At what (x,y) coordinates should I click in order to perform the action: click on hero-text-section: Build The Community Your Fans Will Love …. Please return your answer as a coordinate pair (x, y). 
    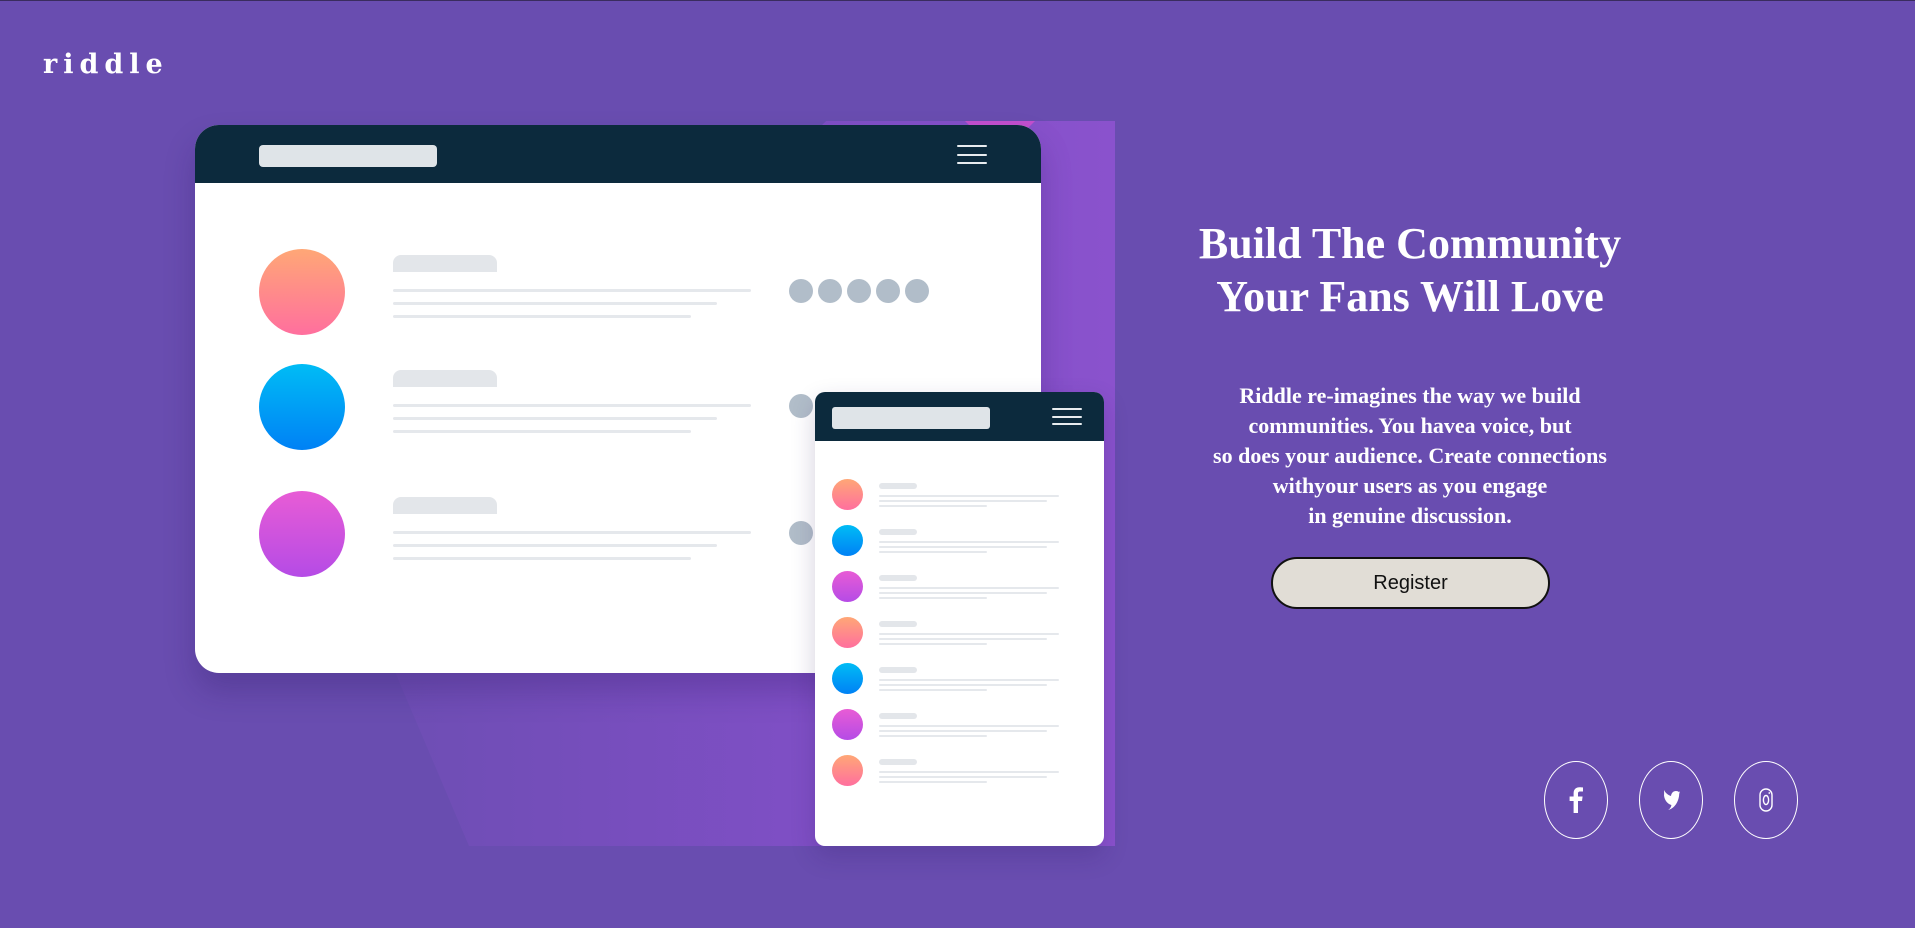
    Looking at the image, I should click on (1410, 372).